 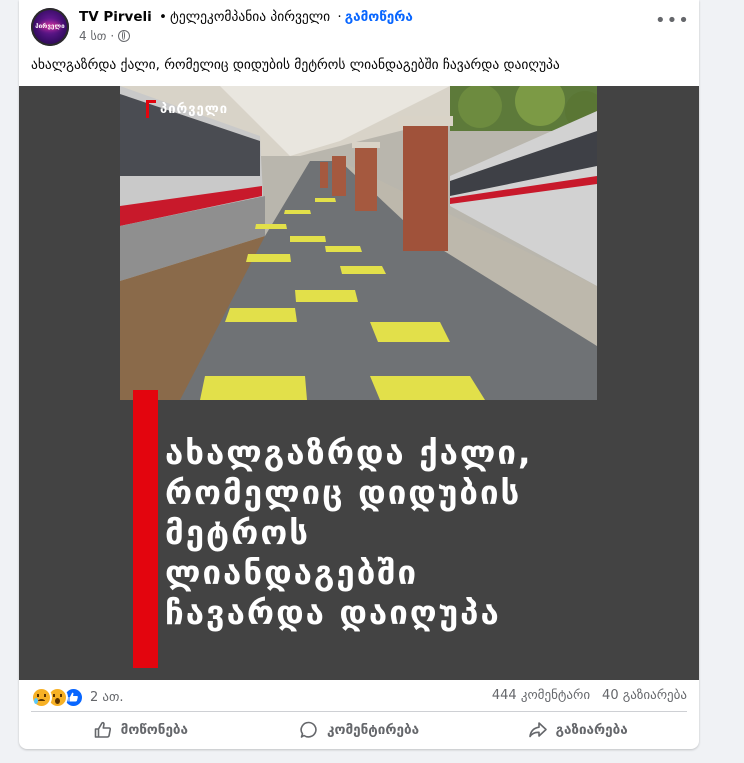 I want to click on headline-line: რომელიც დიდუბის, so click(x=343, y=492).